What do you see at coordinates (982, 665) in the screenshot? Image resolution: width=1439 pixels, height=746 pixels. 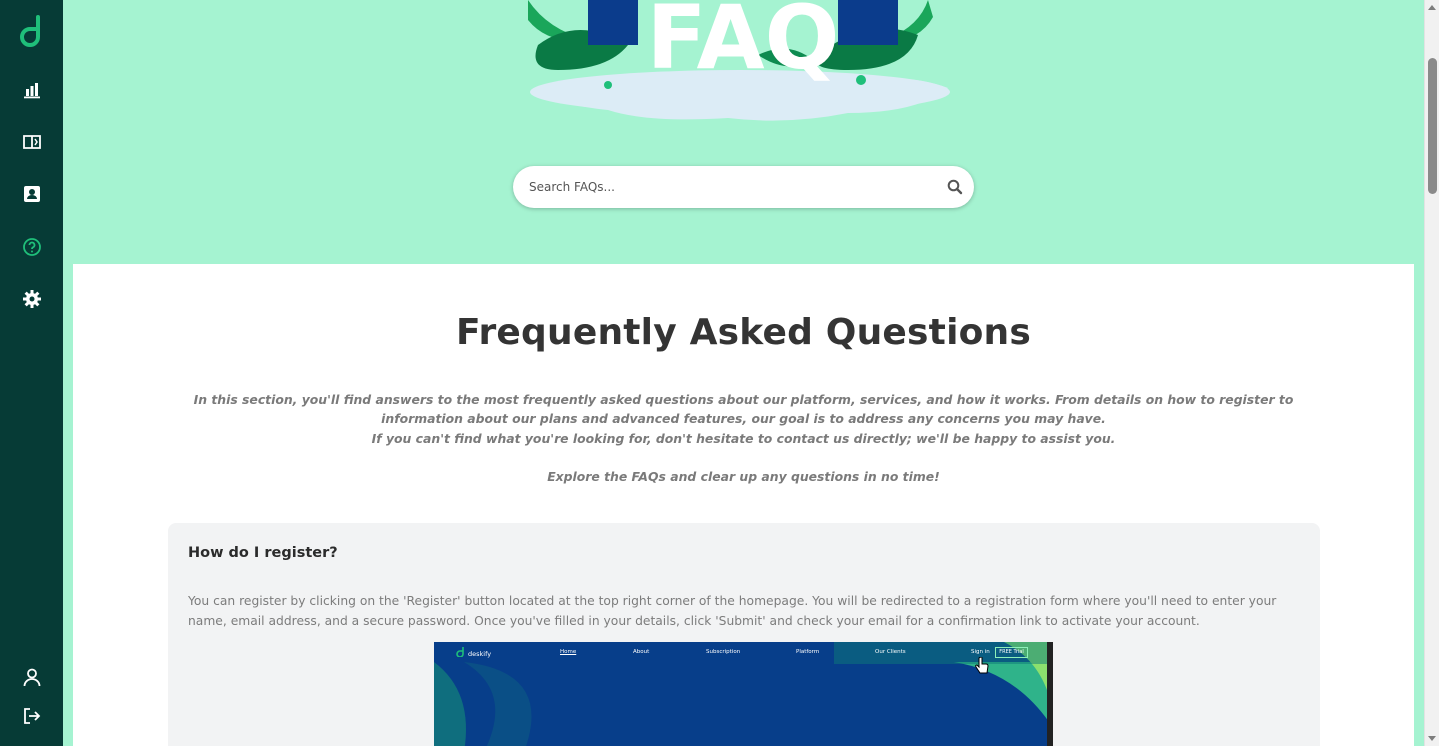 I see `hand-cursor-icon` at bounding box center [982, 665].